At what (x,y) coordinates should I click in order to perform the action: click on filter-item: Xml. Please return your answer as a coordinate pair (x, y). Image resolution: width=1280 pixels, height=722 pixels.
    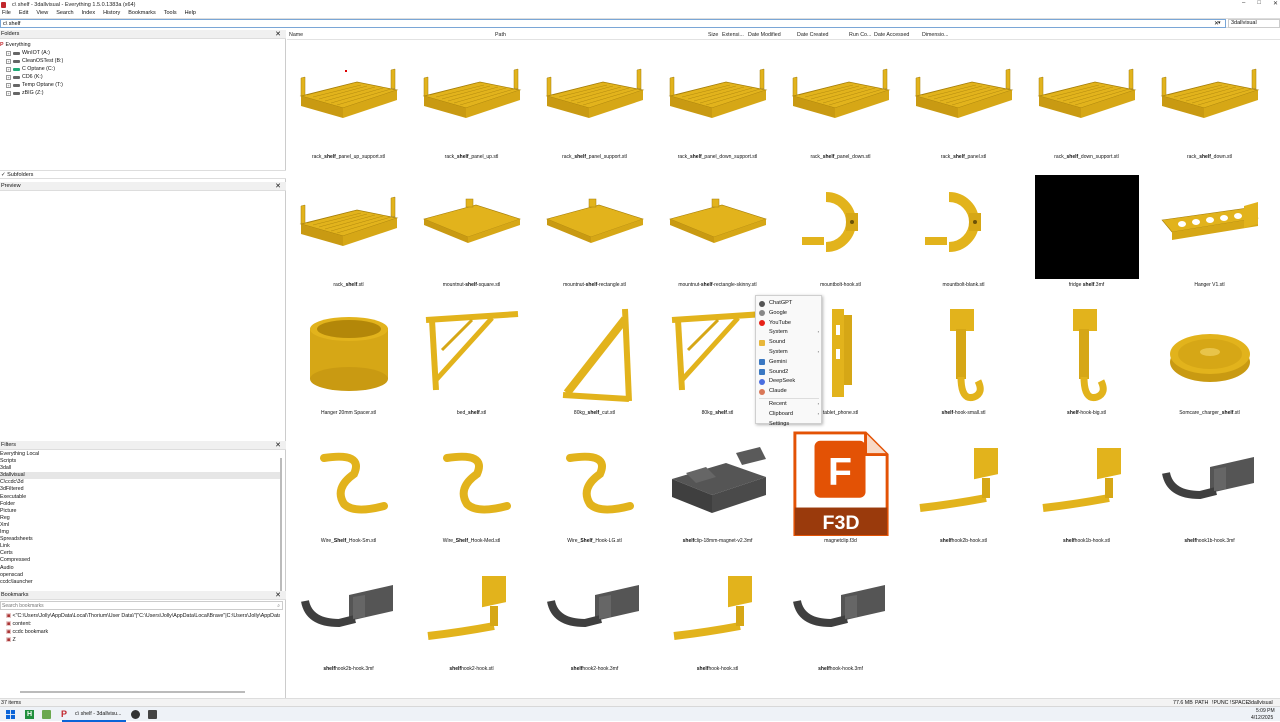
    Looking at the image, I should click on (140, 525).